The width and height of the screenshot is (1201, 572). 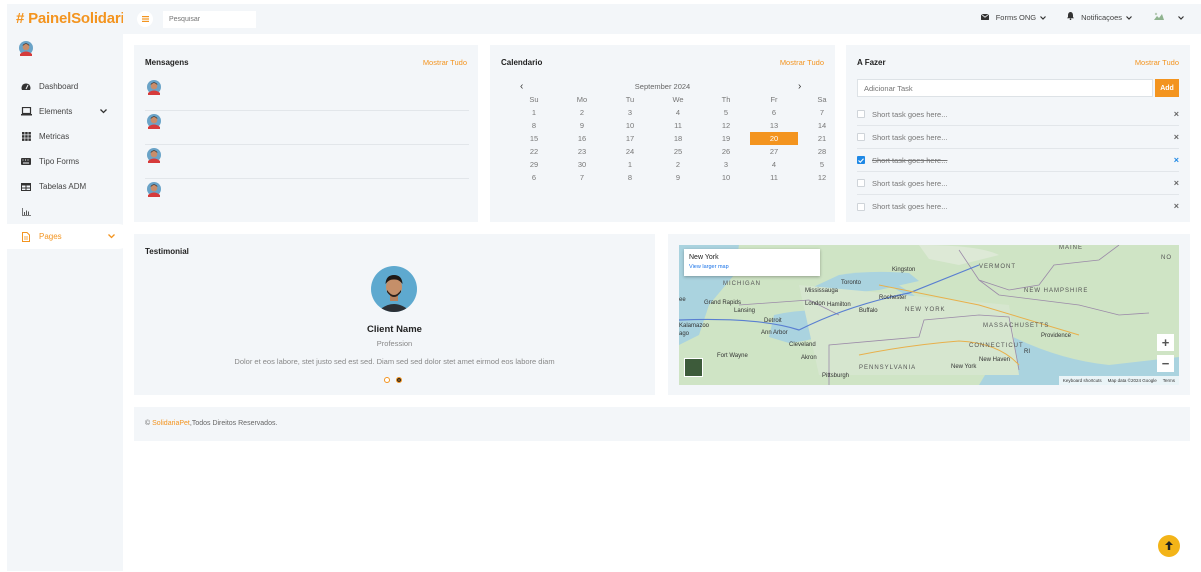 I want to click on calendar-day: 30, so click(x=582, y=164).